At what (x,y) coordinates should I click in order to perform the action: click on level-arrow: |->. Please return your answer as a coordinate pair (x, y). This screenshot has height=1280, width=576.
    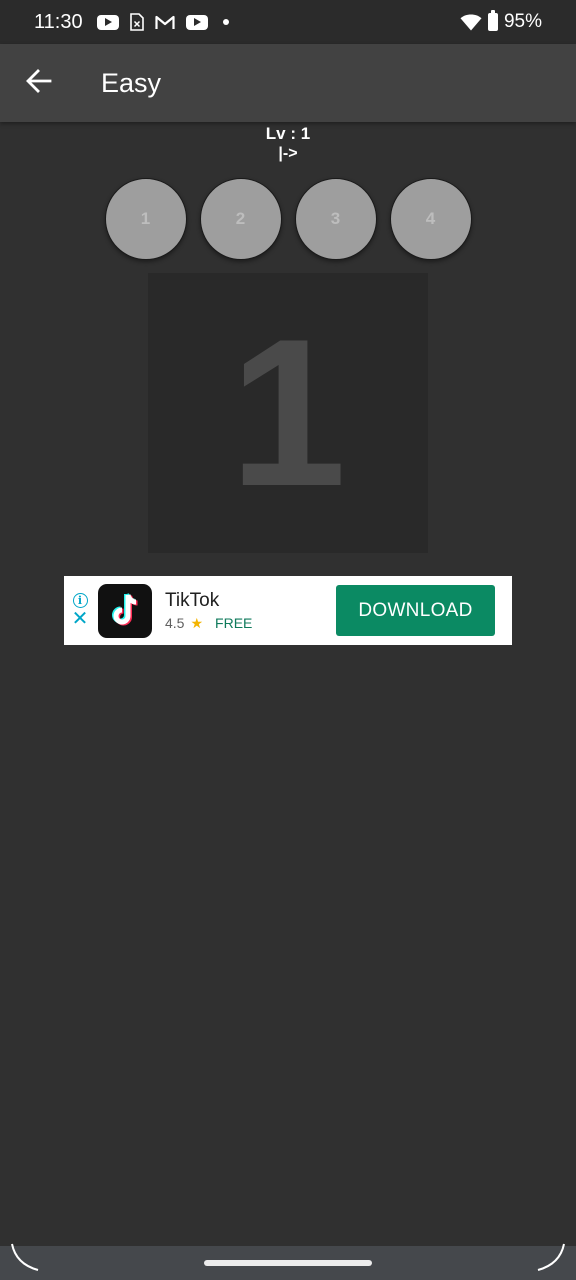
    Looking at the image, I should click on (288, 153).